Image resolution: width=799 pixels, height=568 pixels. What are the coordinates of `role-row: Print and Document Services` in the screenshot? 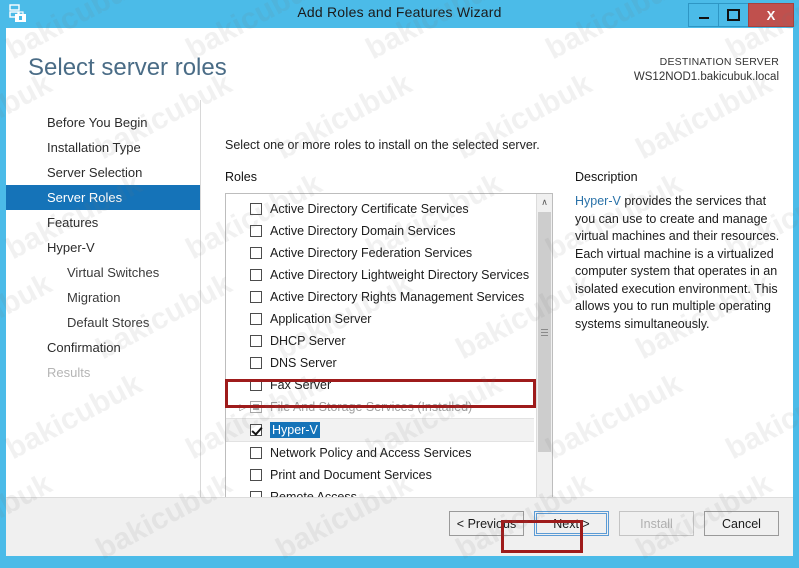 It's located at (380, 475).